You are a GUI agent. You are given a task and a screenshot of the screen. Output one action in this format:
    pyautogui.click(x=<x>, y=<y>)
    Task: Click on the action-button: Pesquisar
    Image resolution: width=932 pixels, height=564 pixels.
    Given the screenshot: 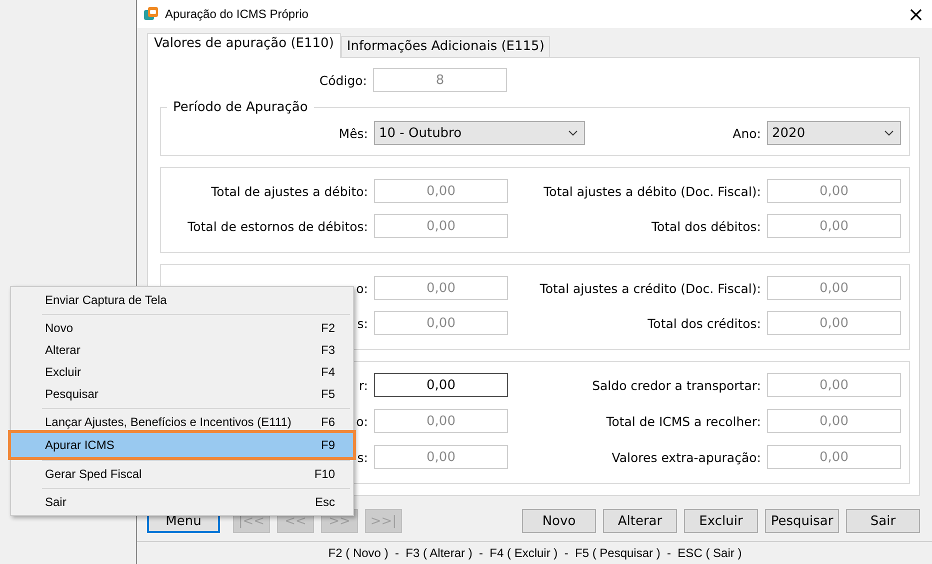 What is the action you would take?
    pyautogui.click(x=802, y=521)
    